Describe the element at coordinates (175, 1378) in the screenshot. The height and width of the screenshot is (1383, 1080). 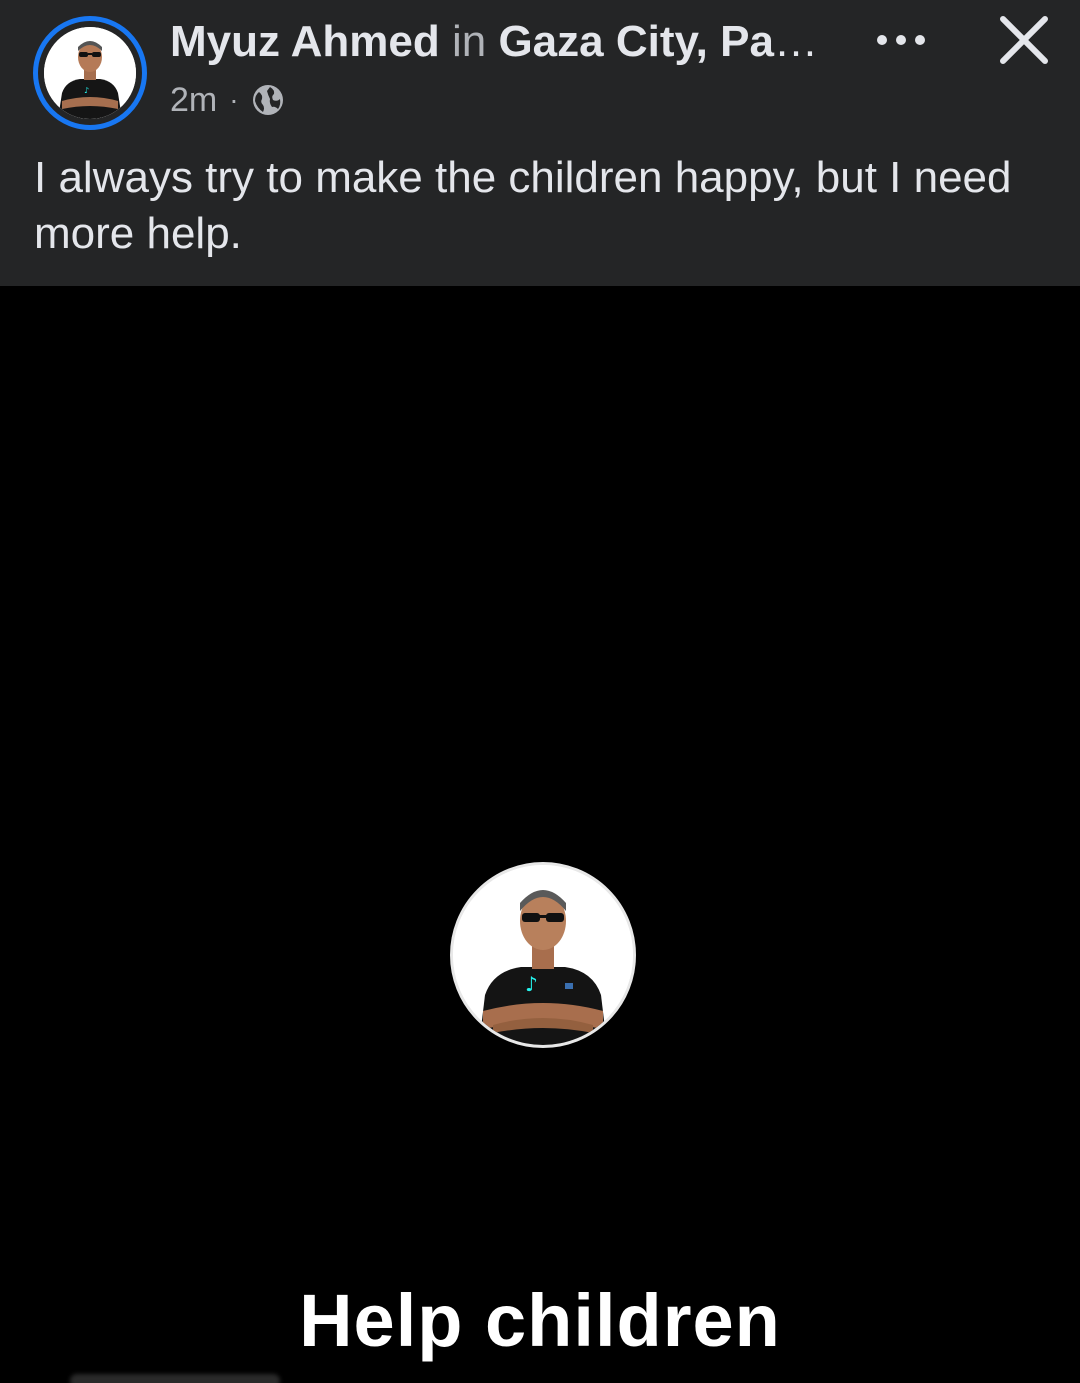
I see `video-progress-indicator` at that location.